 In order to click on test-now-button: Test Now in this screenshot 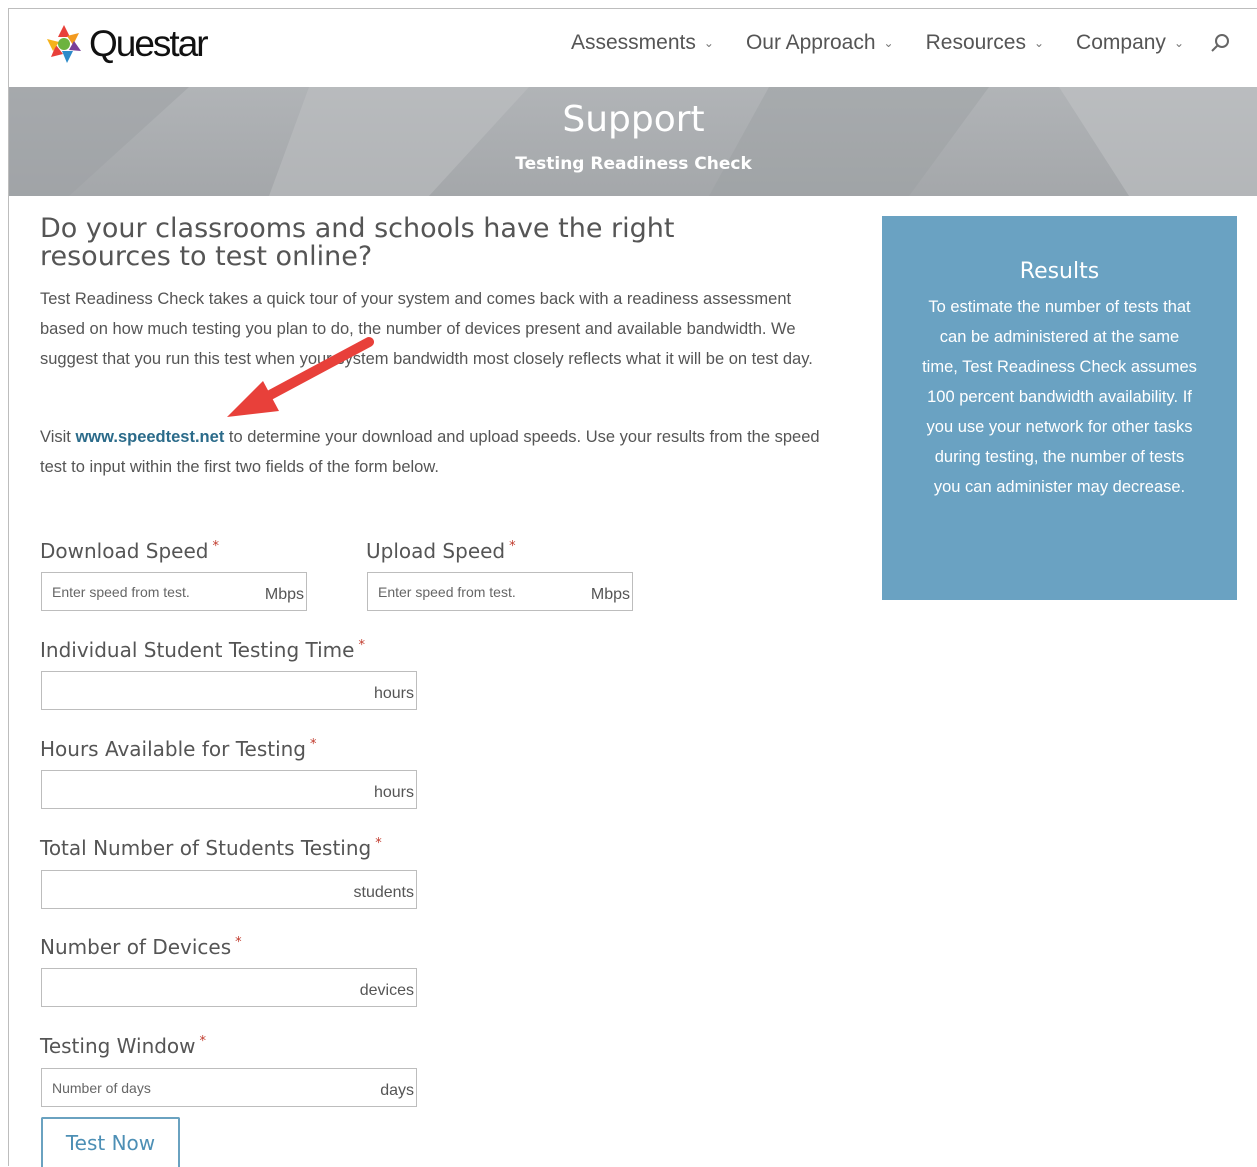, I will do `click(110, 1142)`.